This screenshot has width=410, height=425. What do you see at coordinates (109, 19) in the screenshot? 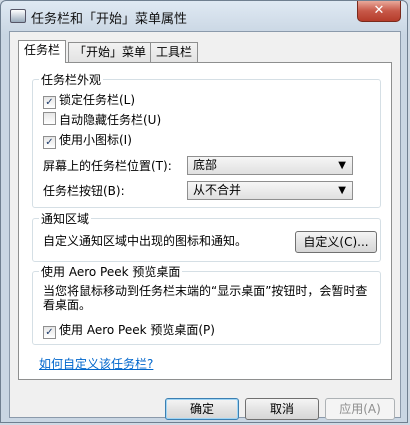
I see `window-title: 任务栏和「开始」菜单属性` at bounding box center [109, 19].